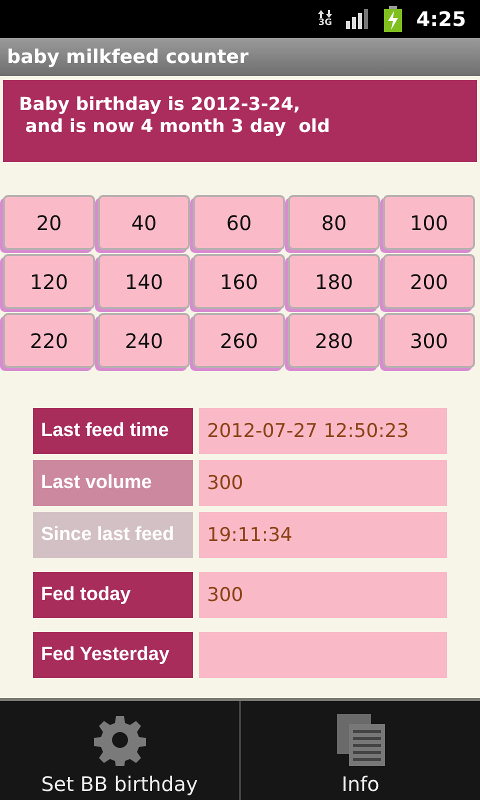 The image size is (480, 800). I want to click on signal-icon, so click(358, 19).